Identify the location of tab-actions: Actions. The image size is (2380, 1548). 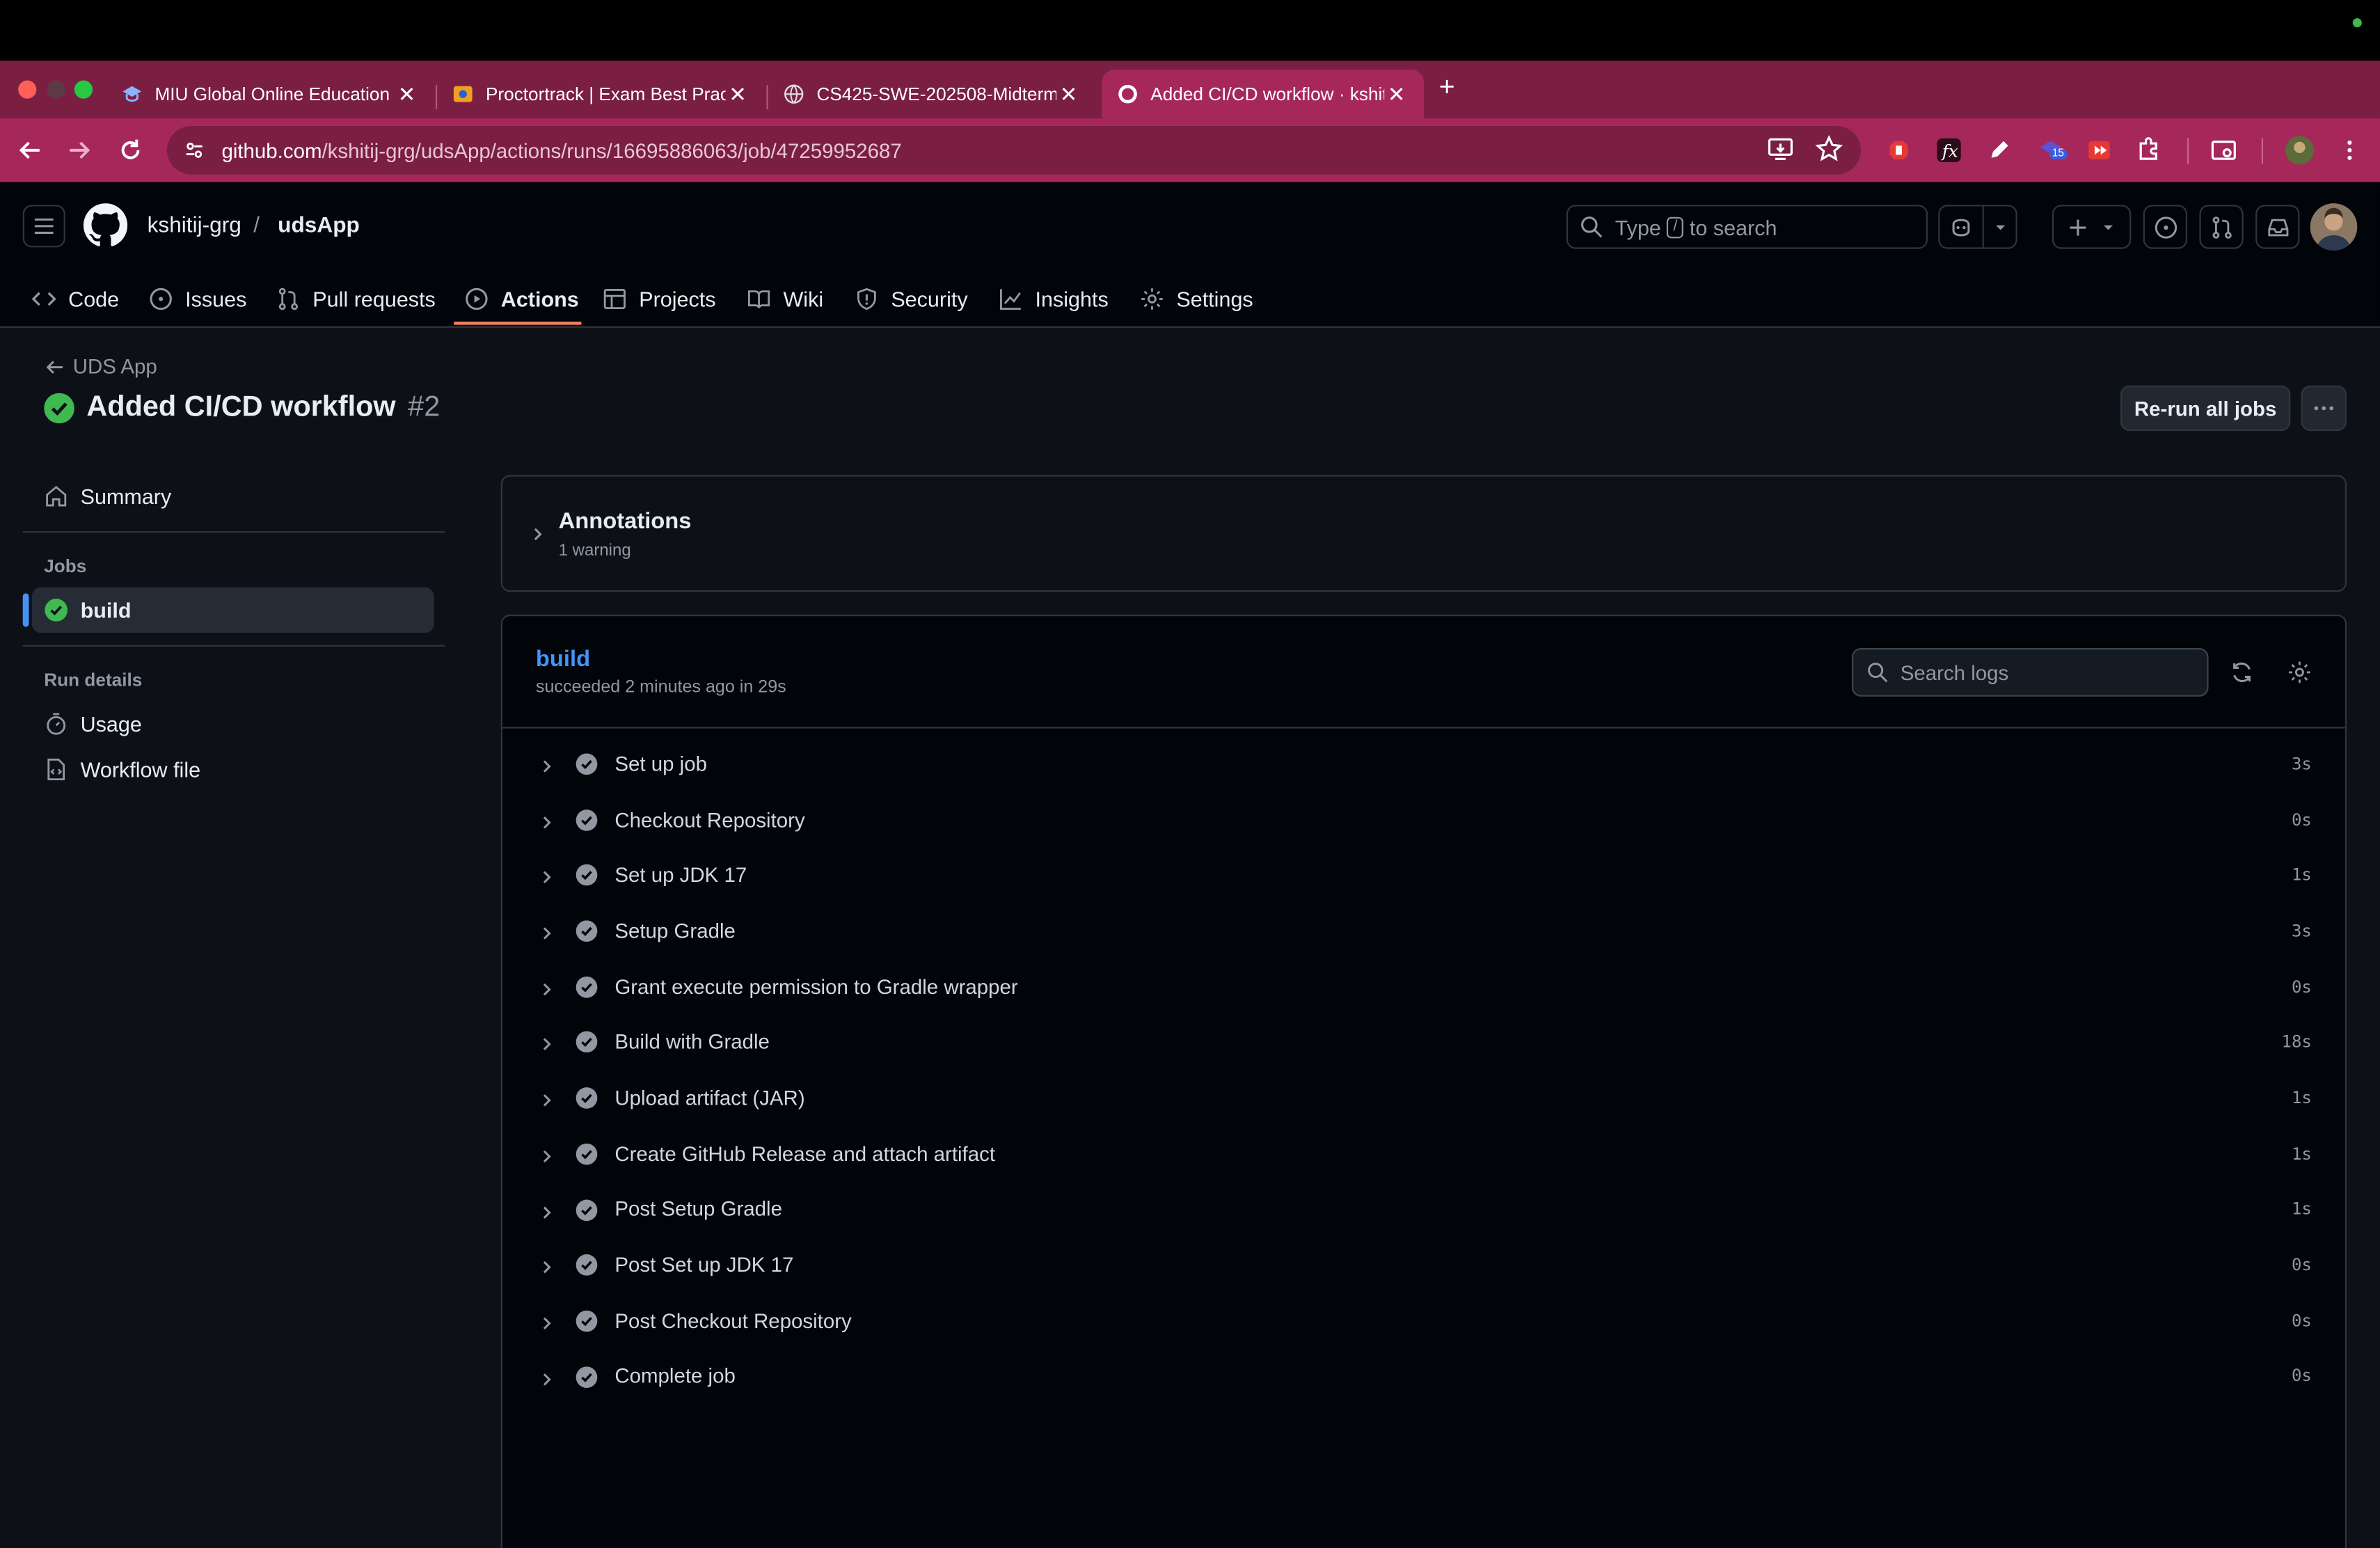
(521, 299).